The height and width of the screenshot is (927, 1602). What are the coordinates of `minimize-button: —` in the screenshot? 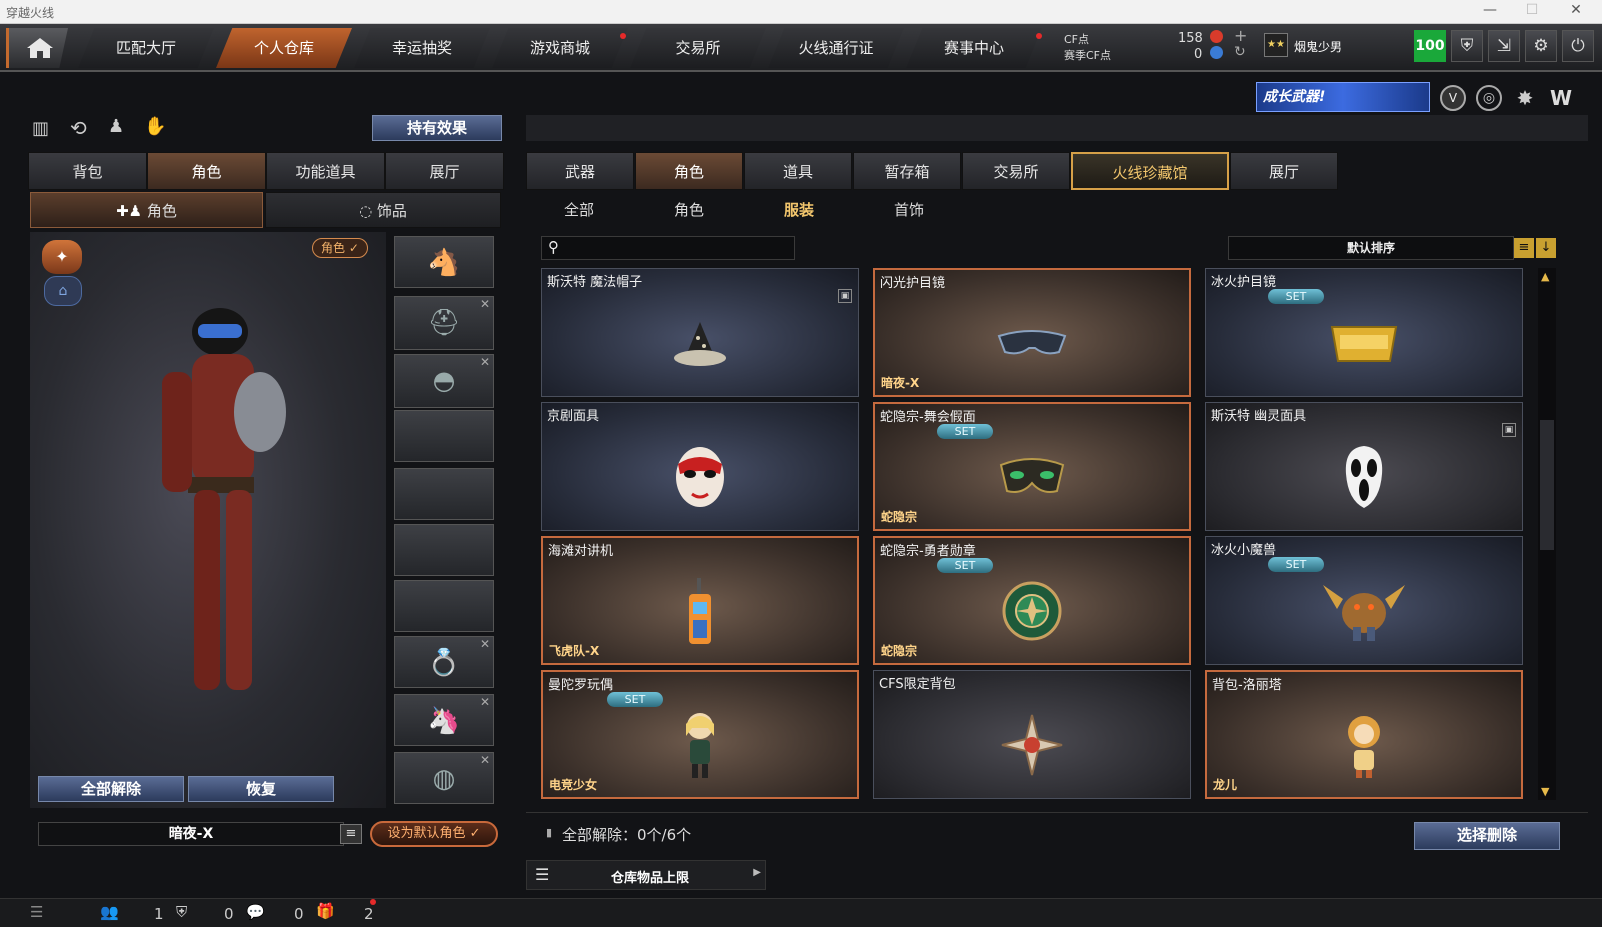 It's located at (1490, 12).